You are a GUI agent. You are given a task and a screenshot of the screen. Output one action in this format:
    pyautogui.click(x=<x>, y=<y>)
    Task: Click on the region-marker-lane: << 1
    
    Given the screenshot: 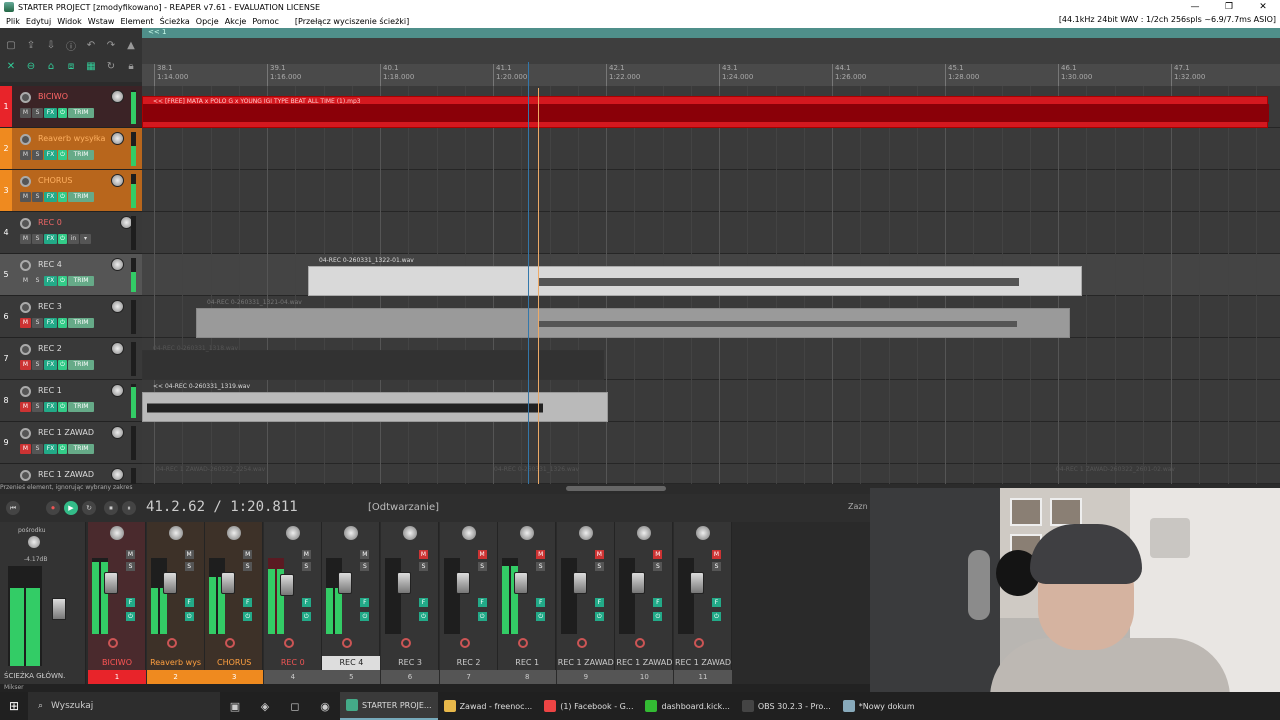 What is the action you would take?
    pyautogui.click(x=711, y=33)
    